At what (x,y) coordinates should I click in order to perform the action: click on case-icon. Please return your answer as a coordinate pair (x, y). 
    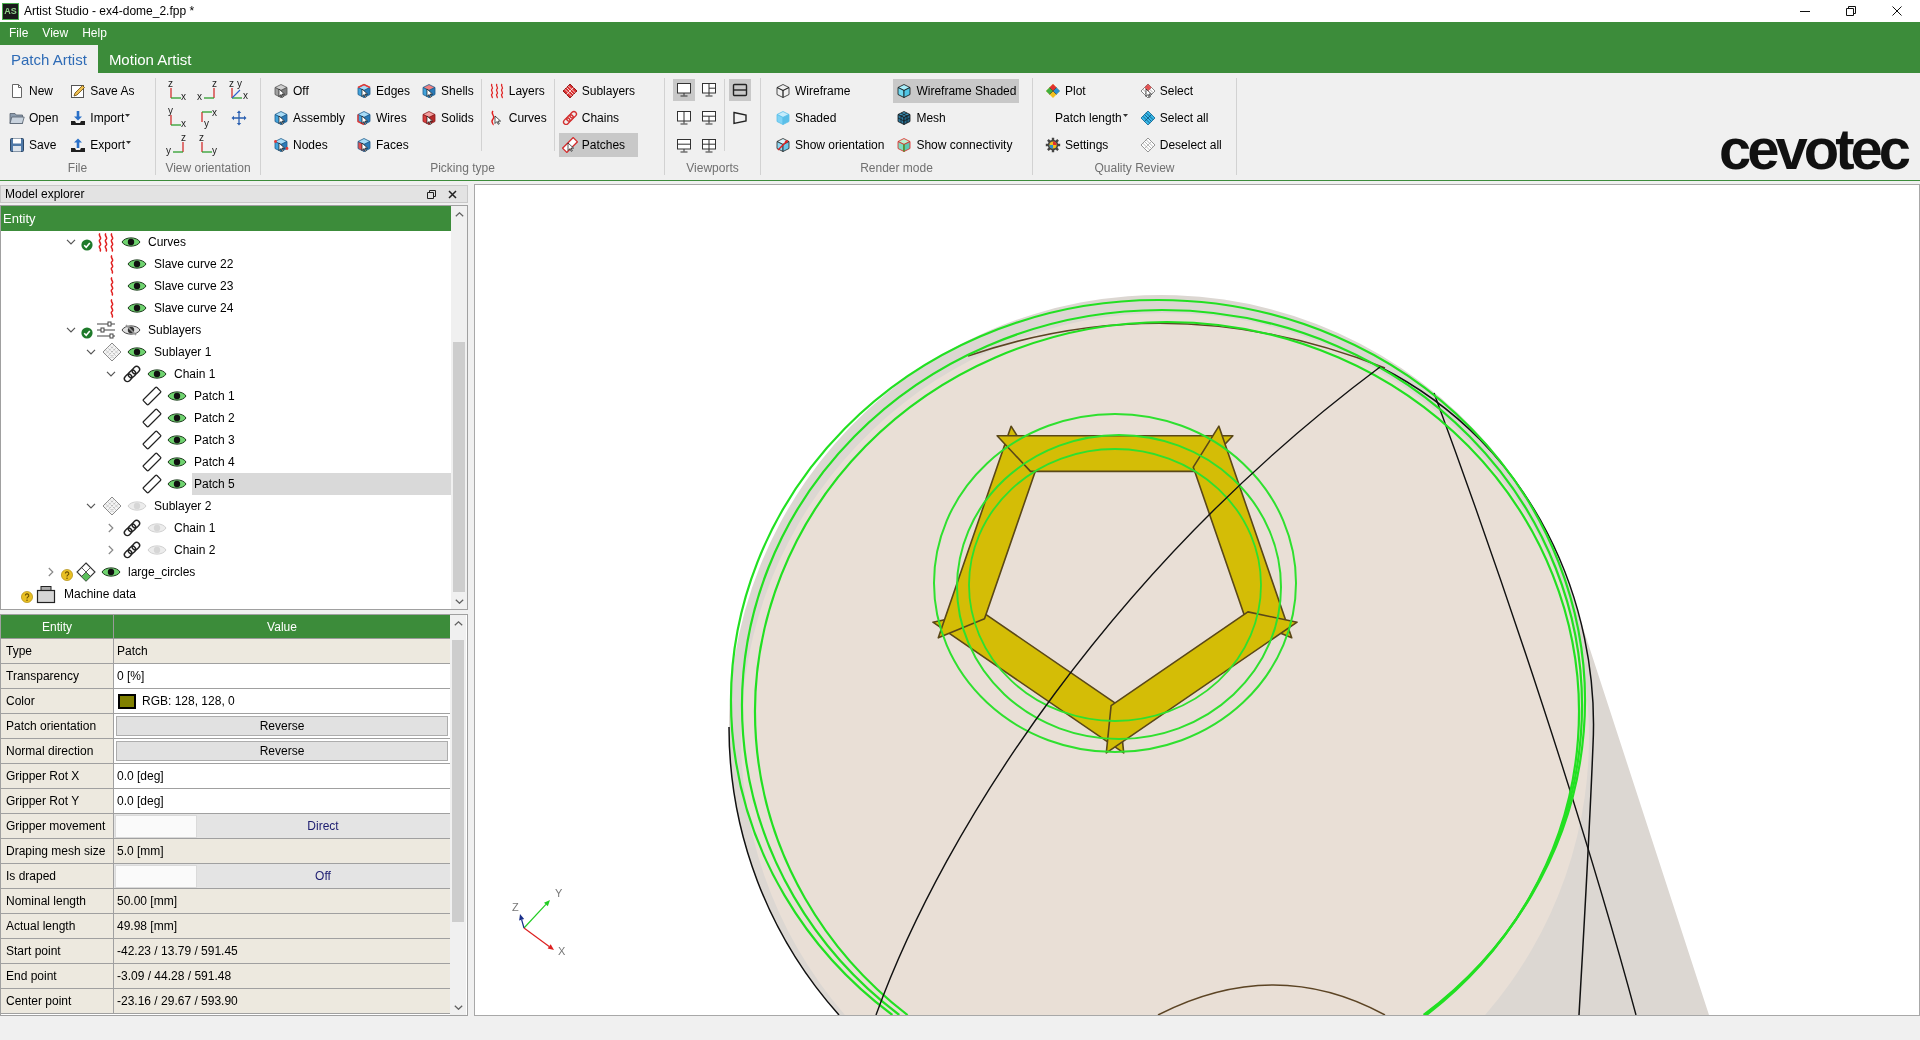
    Looking at the image, I should click on (46, 594).